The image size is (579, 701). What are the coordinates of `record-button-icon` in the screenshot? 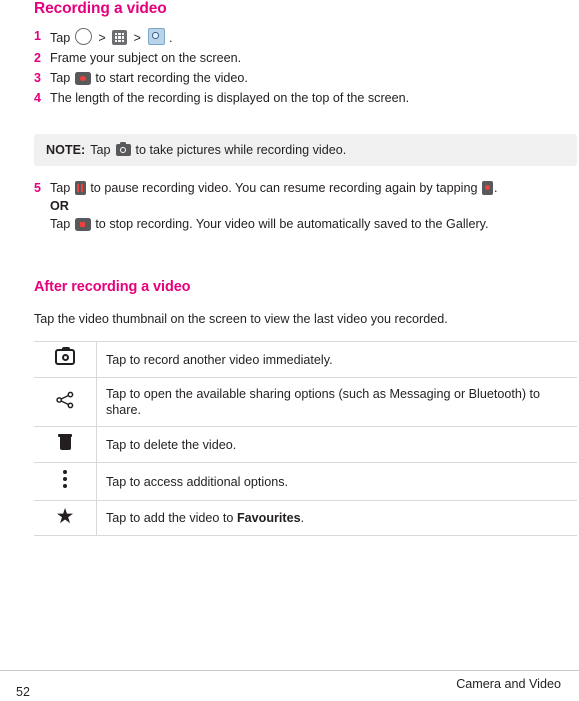 It's located at (82, 78).